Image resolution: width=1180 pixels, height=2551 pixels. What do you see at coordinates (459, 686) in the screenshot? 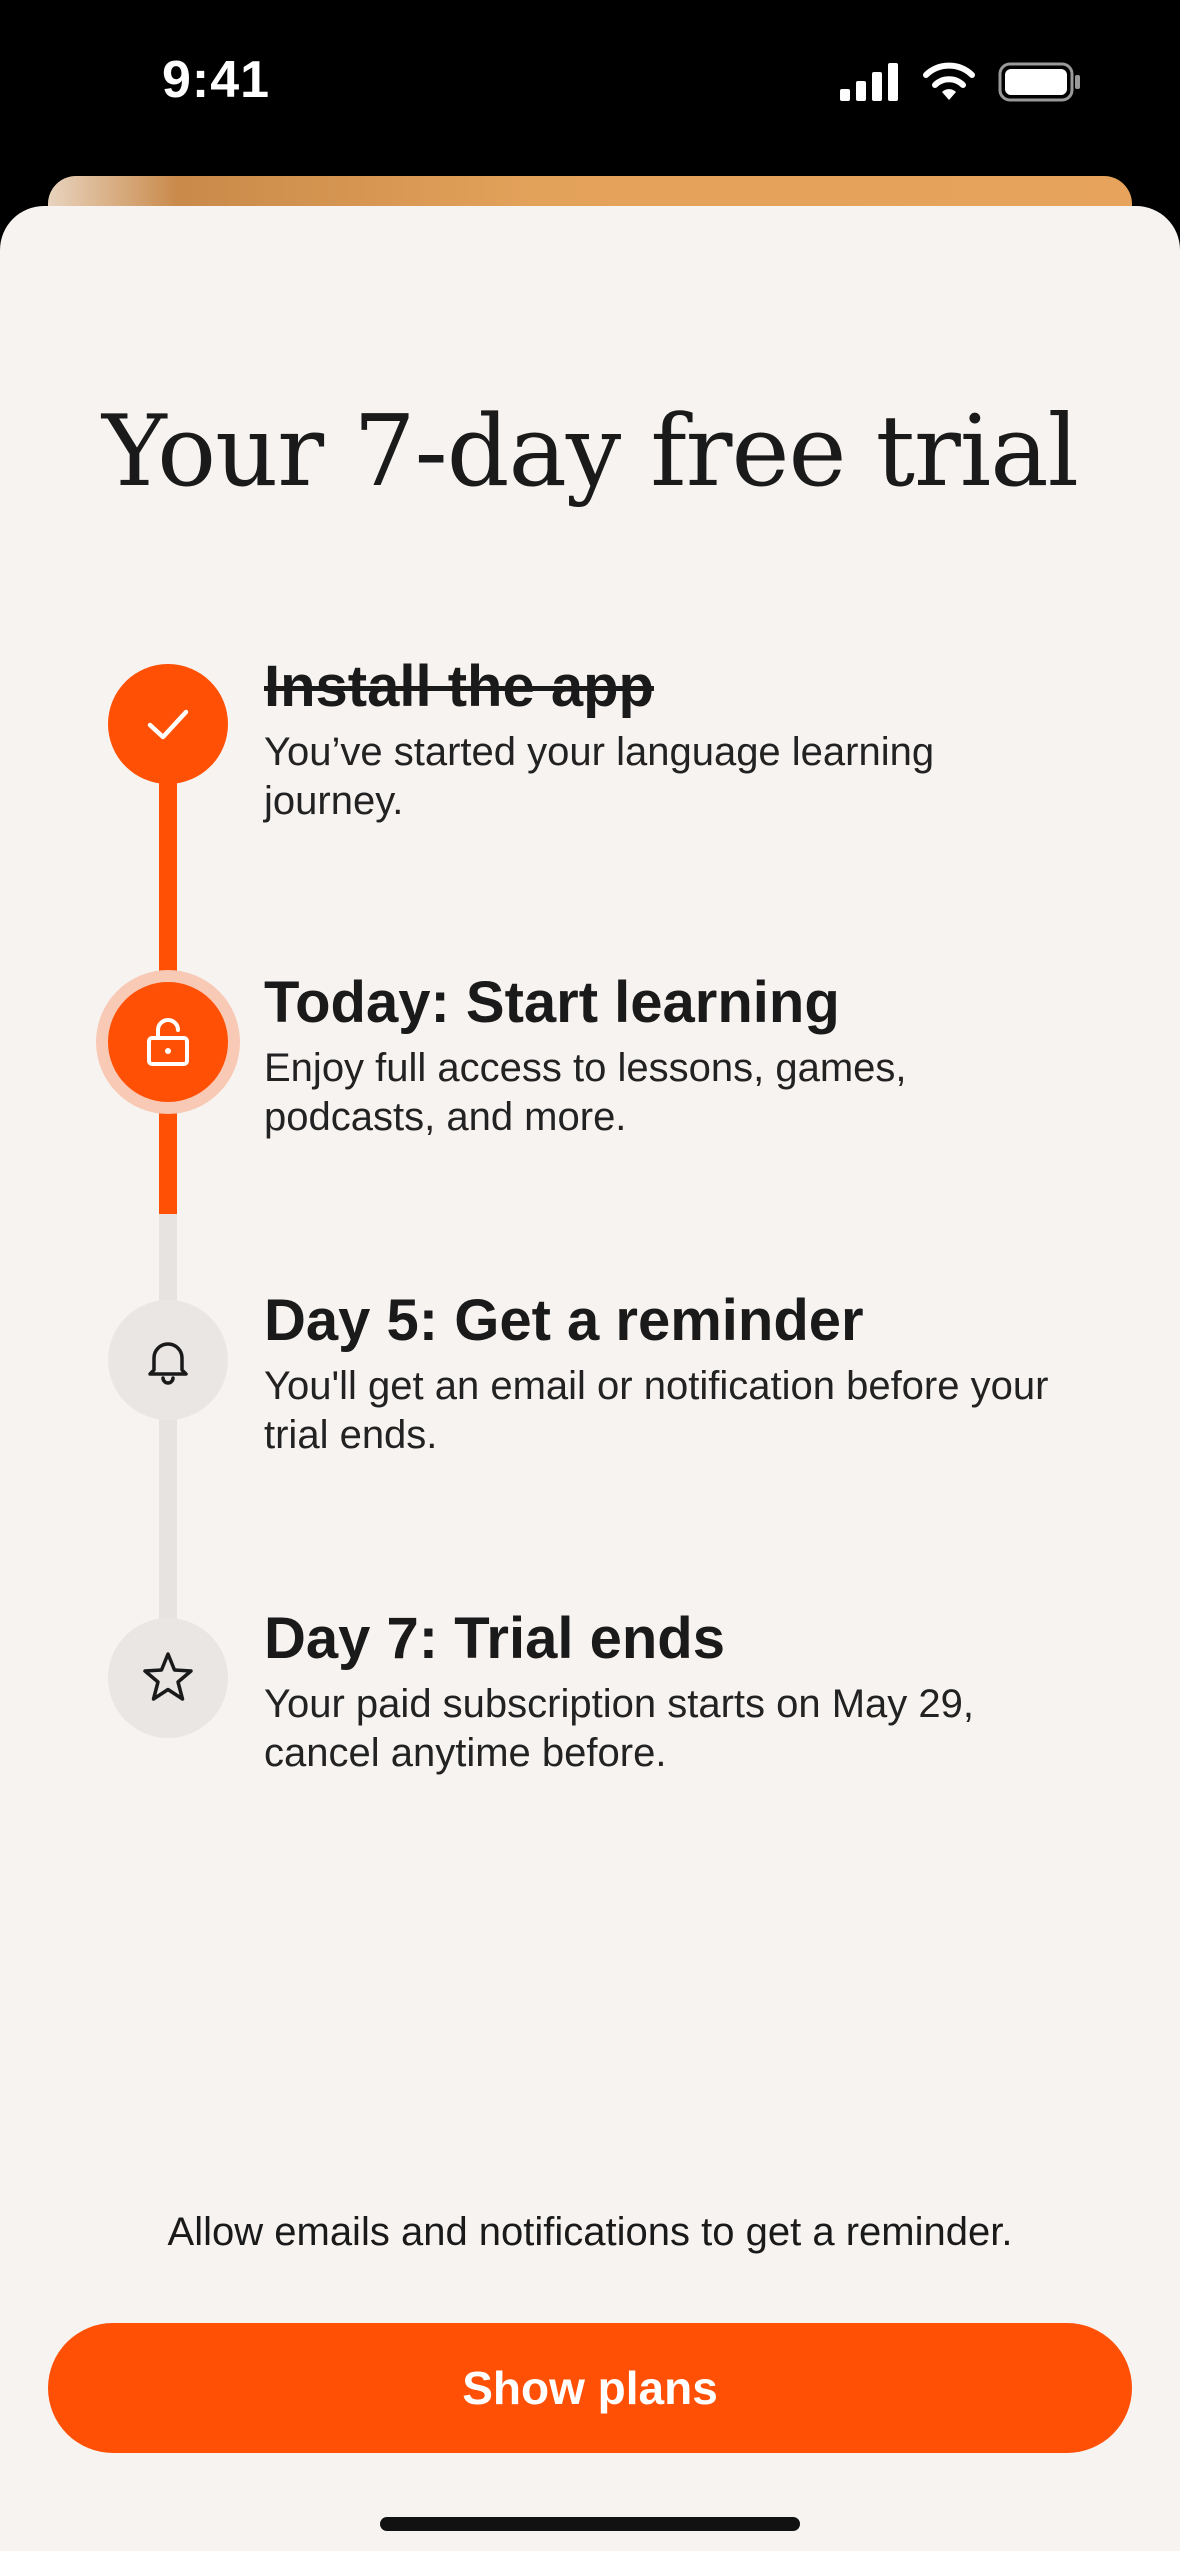
I see `step-title: Install the app` at bounding box center [459, 686].